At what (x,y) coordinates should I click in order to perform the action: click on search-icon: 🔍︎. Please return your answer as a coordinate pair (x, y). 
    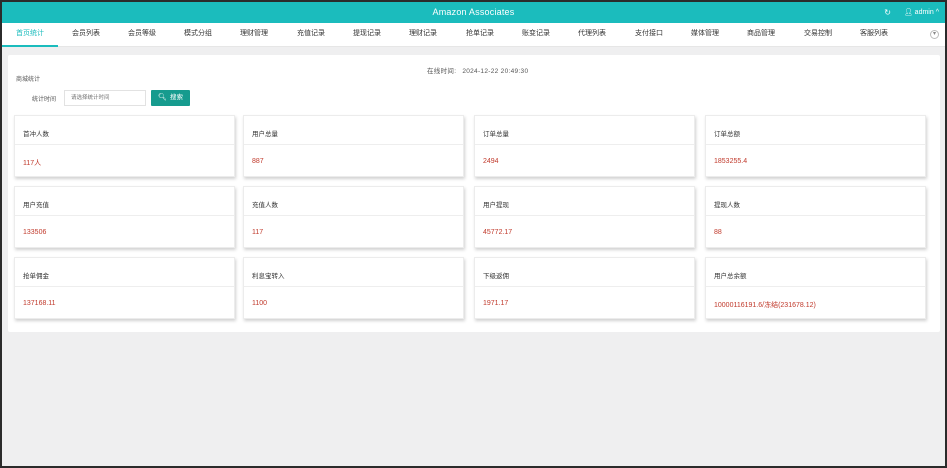
    Looking at the image, I should click on (162, 97).